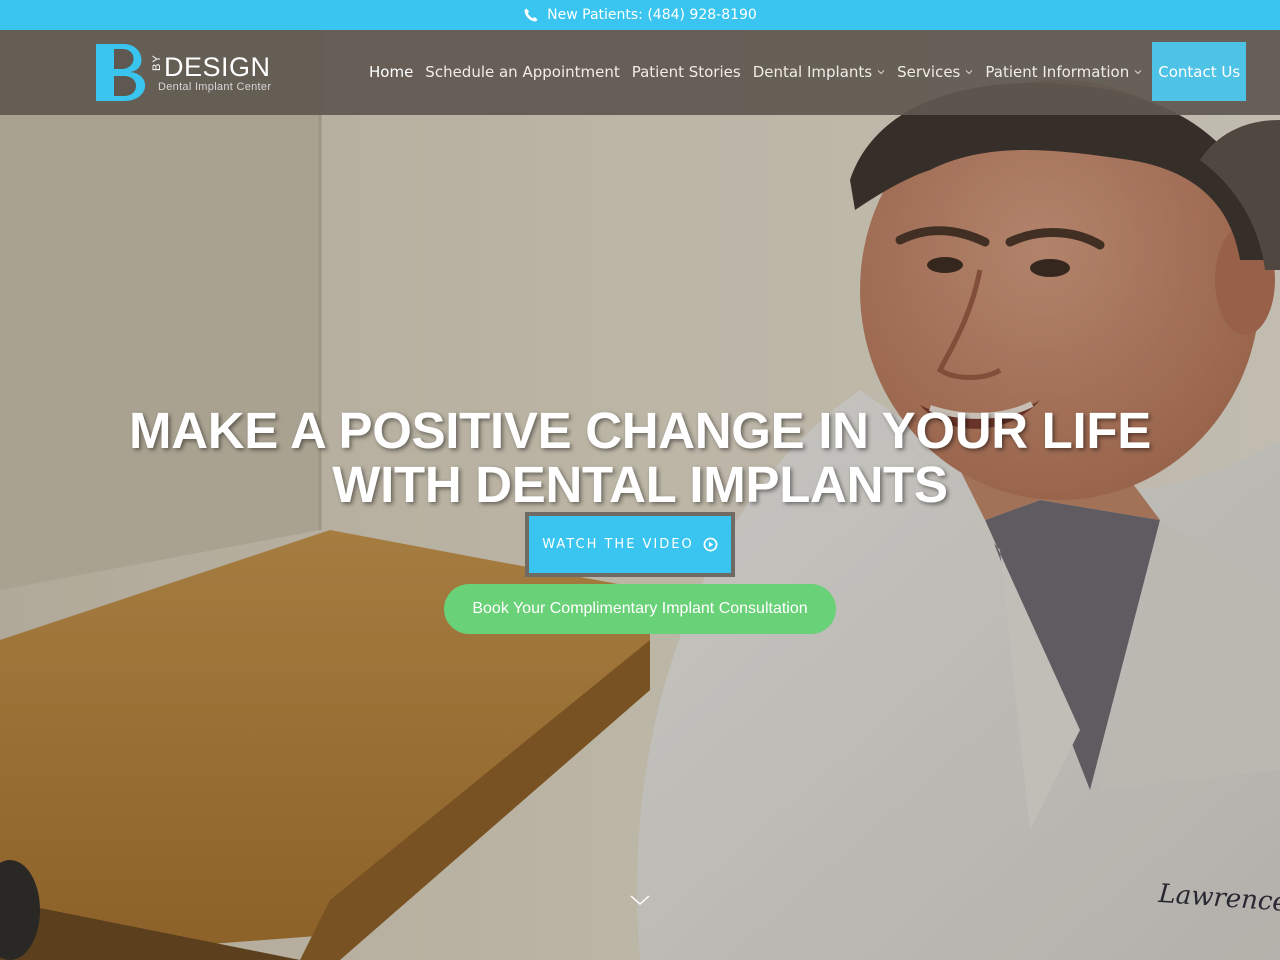 Image resolution: width=1280 pixels, height=960 pixels. What do you see at coordinates (215, 87) in the screenshot?
I see `logo-subtitle: Dental Implant Center` at bounding box center [215, 87].